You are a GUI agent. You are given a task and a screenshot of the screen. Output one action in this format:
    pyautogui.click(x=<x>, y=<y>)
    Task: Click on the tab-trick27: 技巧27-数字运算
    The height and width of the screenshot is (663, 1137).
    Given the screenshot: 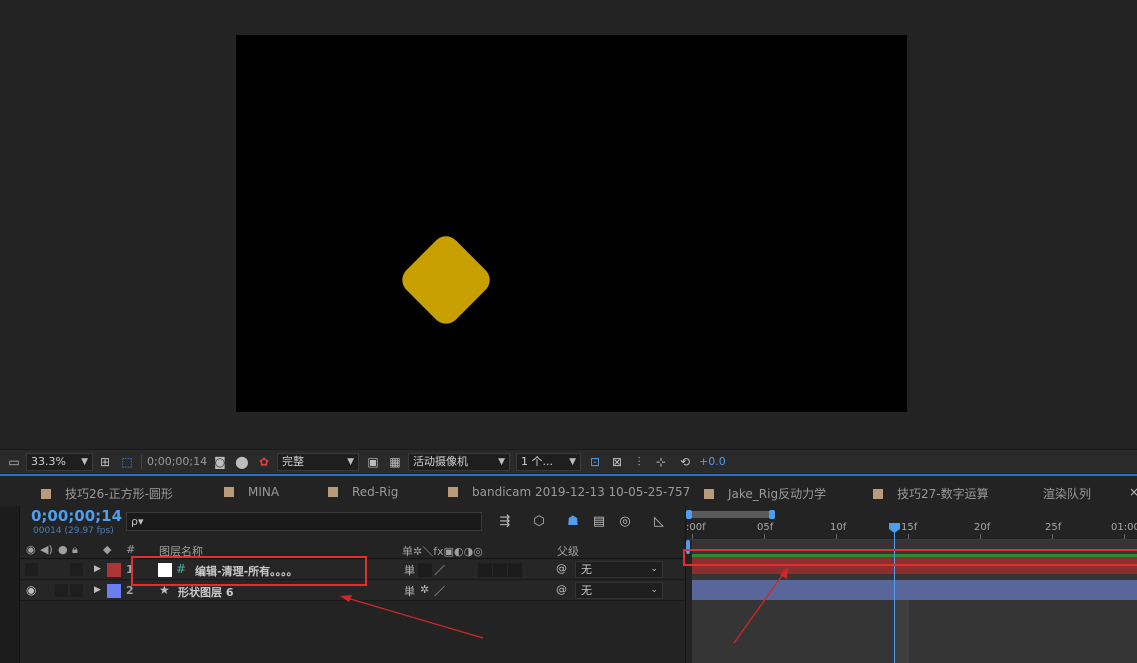 What is the action you would take?
    pyautogui.click(x=931, y=493)
    